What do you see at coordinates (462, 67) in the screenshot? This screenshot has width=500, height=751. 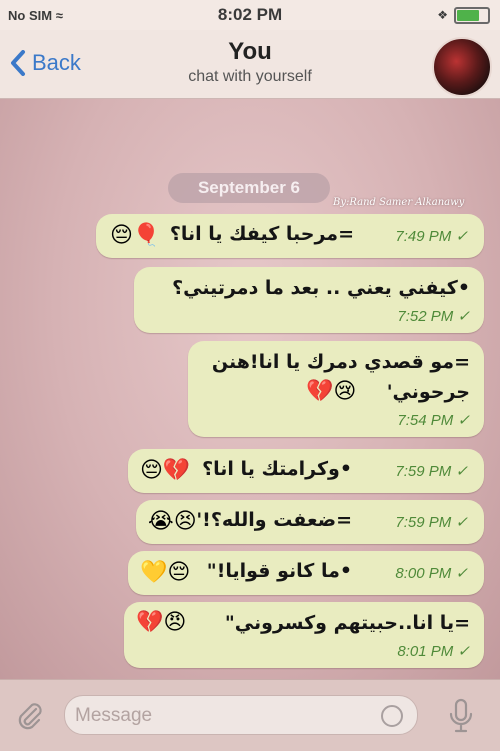 I see `avatar` at bounding box center [462, 67].